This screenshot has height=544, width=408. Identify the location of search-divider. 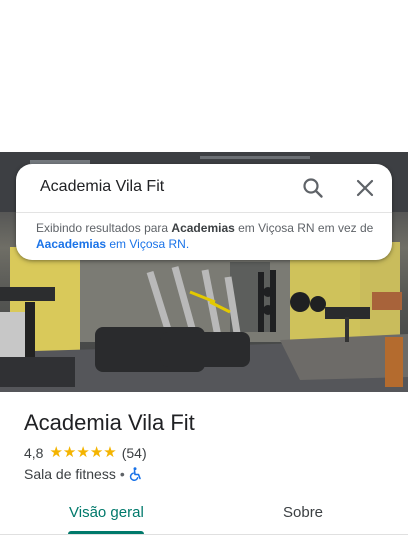
(204, 212).